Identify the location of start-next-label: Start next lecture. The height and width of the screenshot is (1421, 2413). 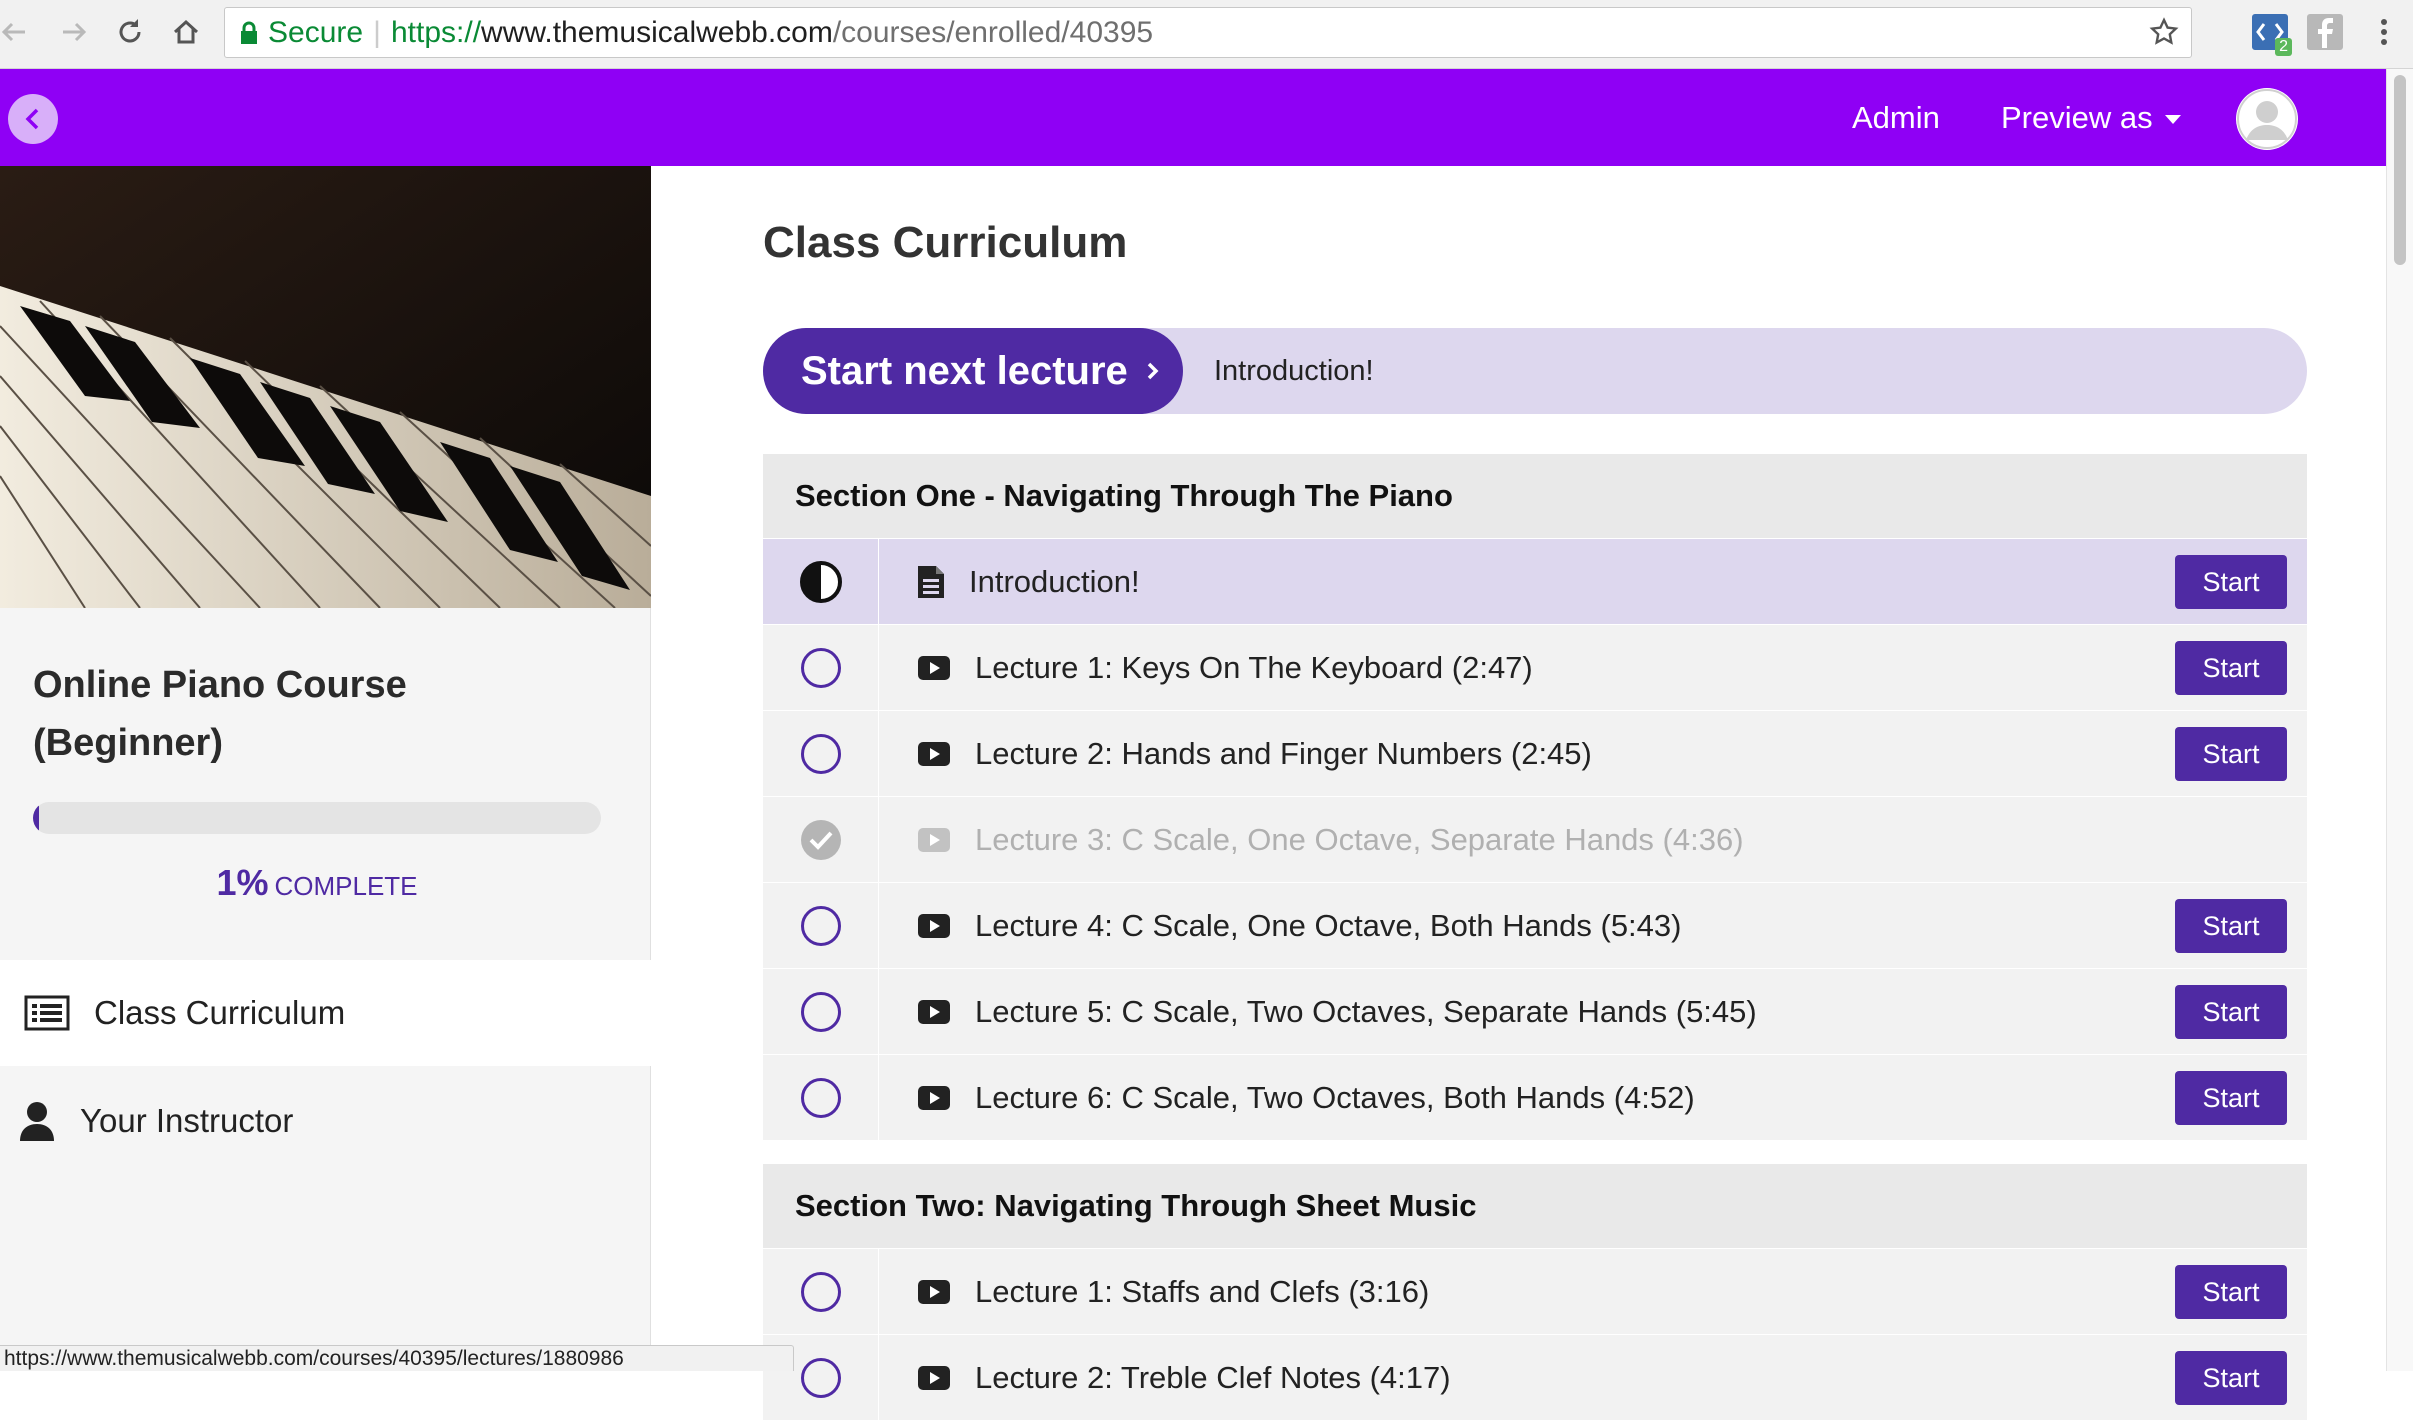
(964, 370).